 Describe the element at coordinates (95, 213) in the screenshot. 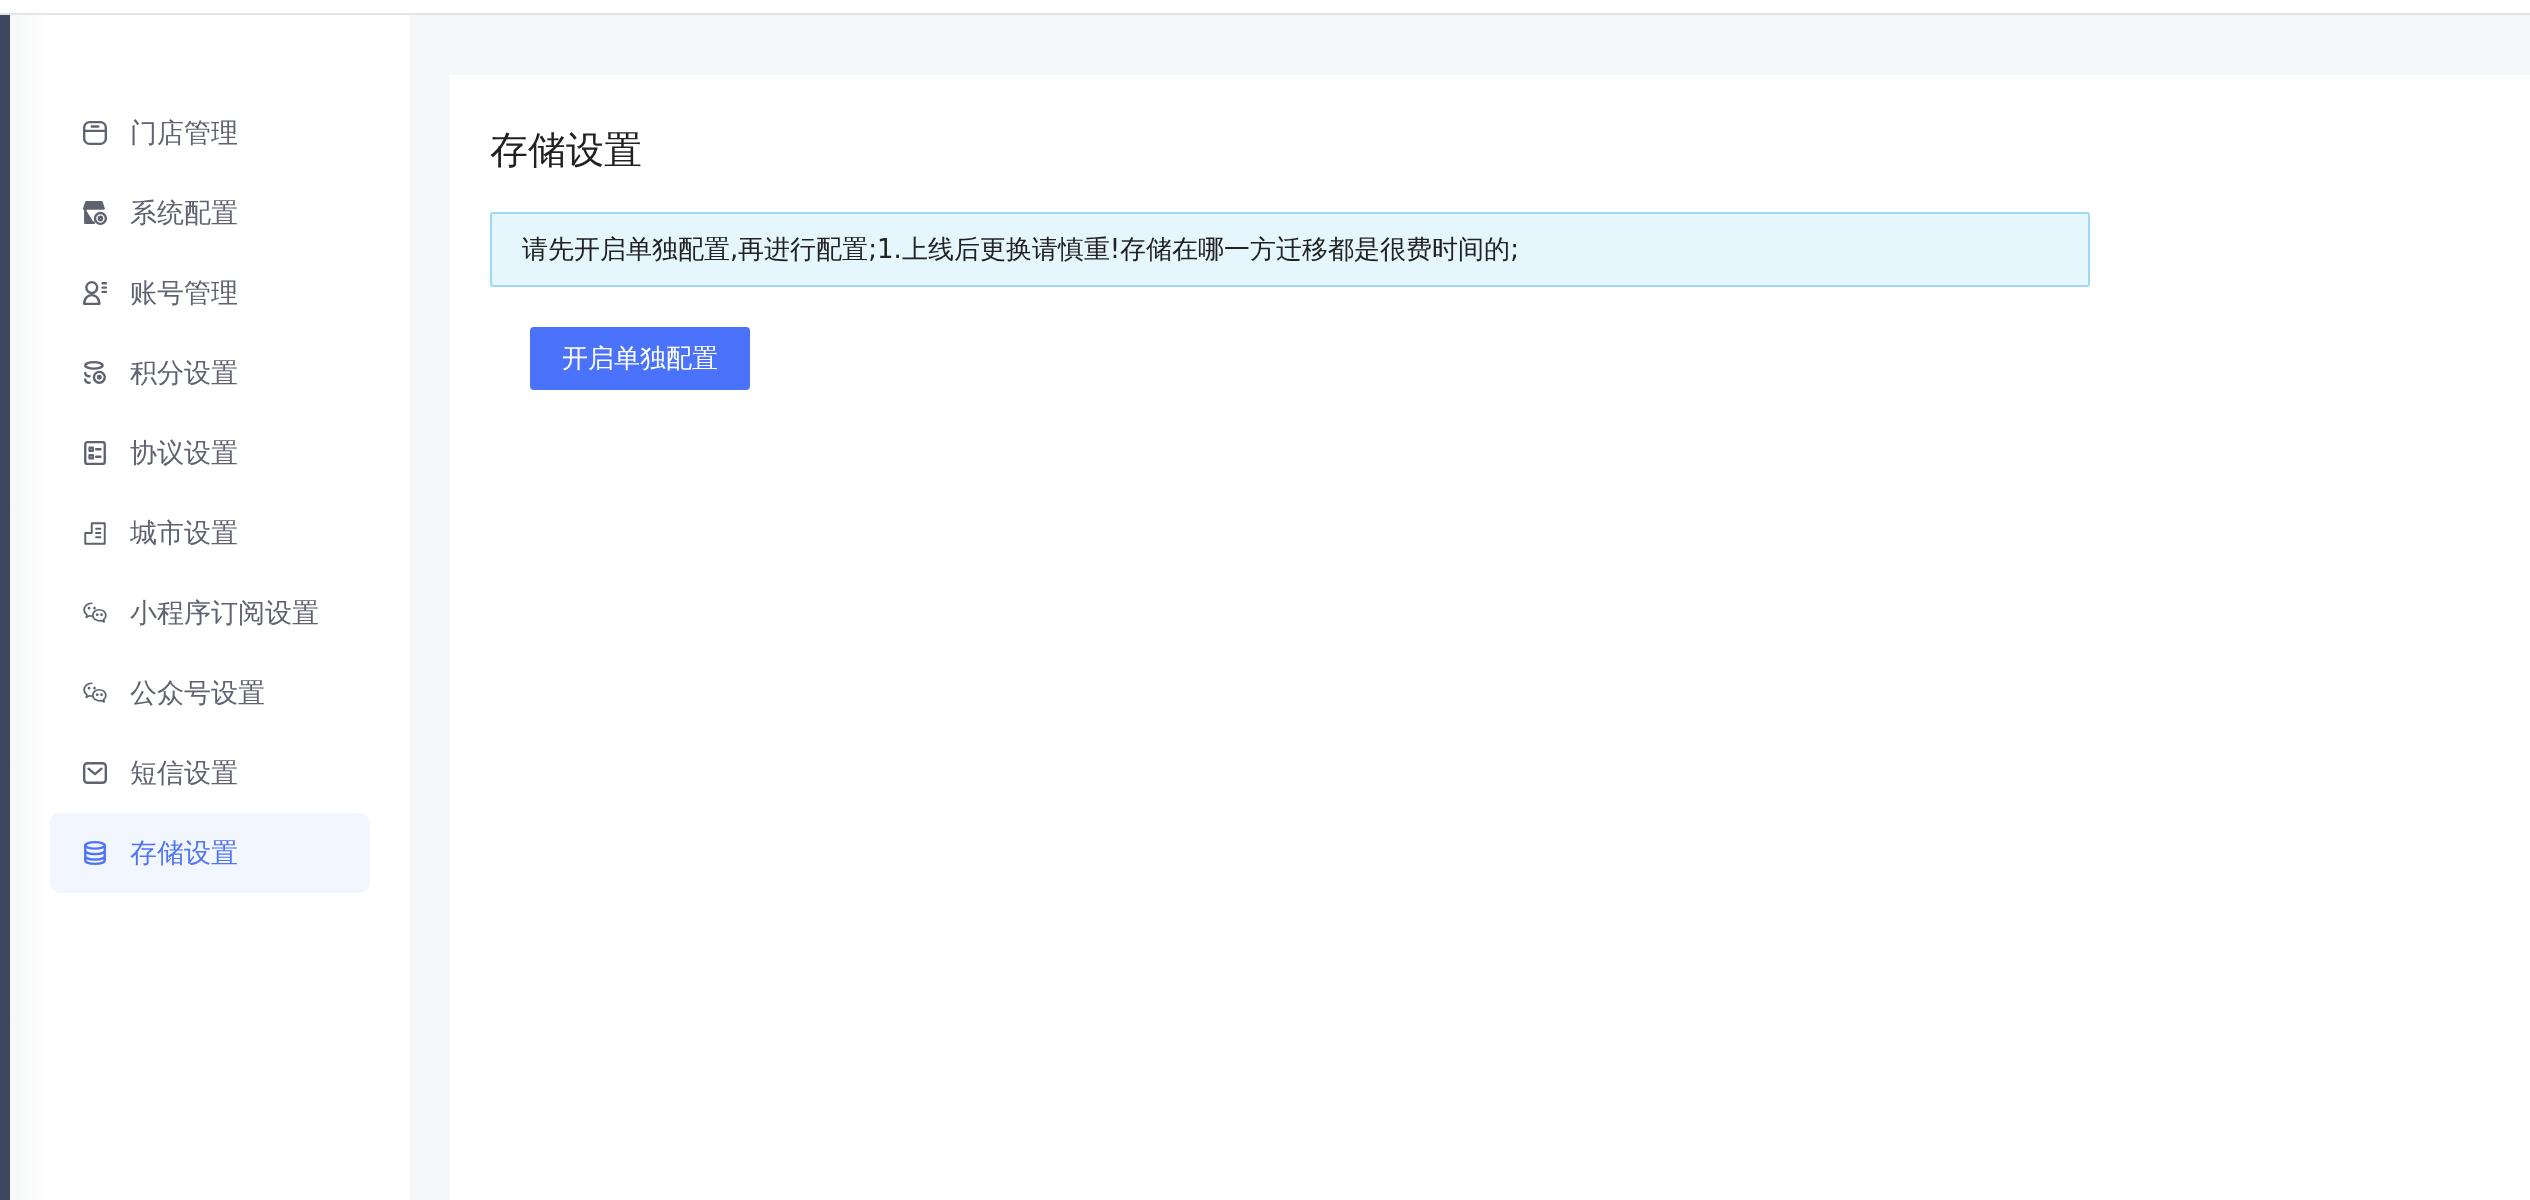

I see `shop-gear-icon` at that location.